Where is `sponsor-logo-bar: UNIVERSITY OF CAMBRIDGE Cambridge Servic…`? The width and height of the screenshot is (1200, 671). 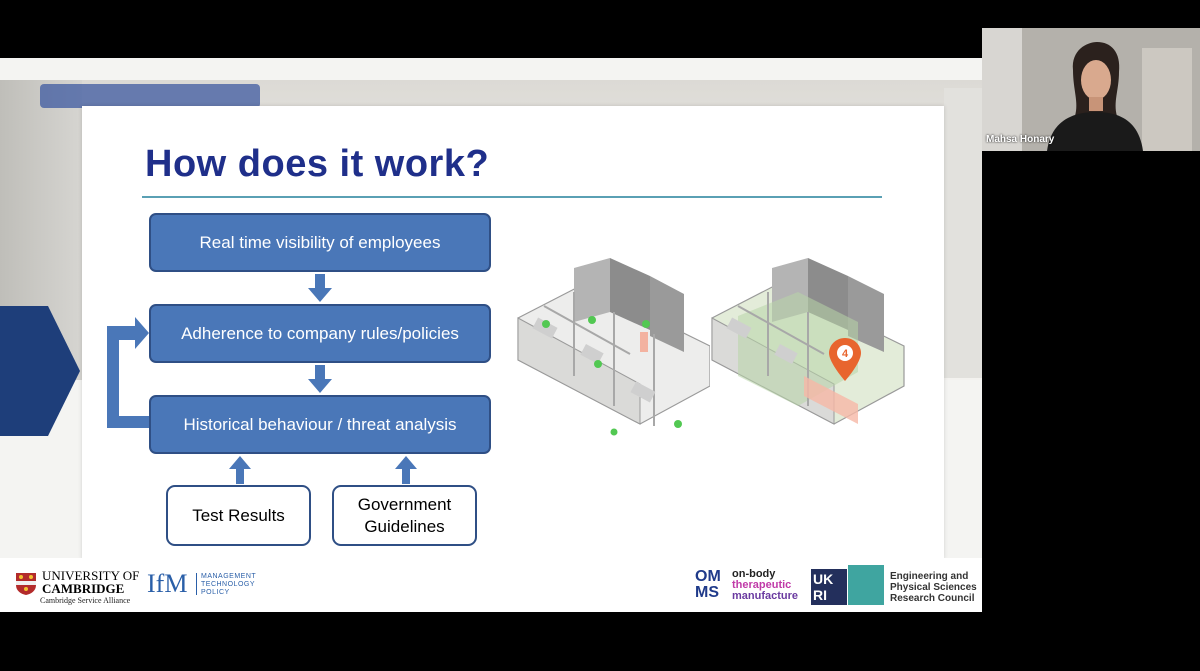 sponsor-logo-bar: UNIVERSITY OF CAMBRIDGE Cambridge Servic… is located at coordinates (491, 585).